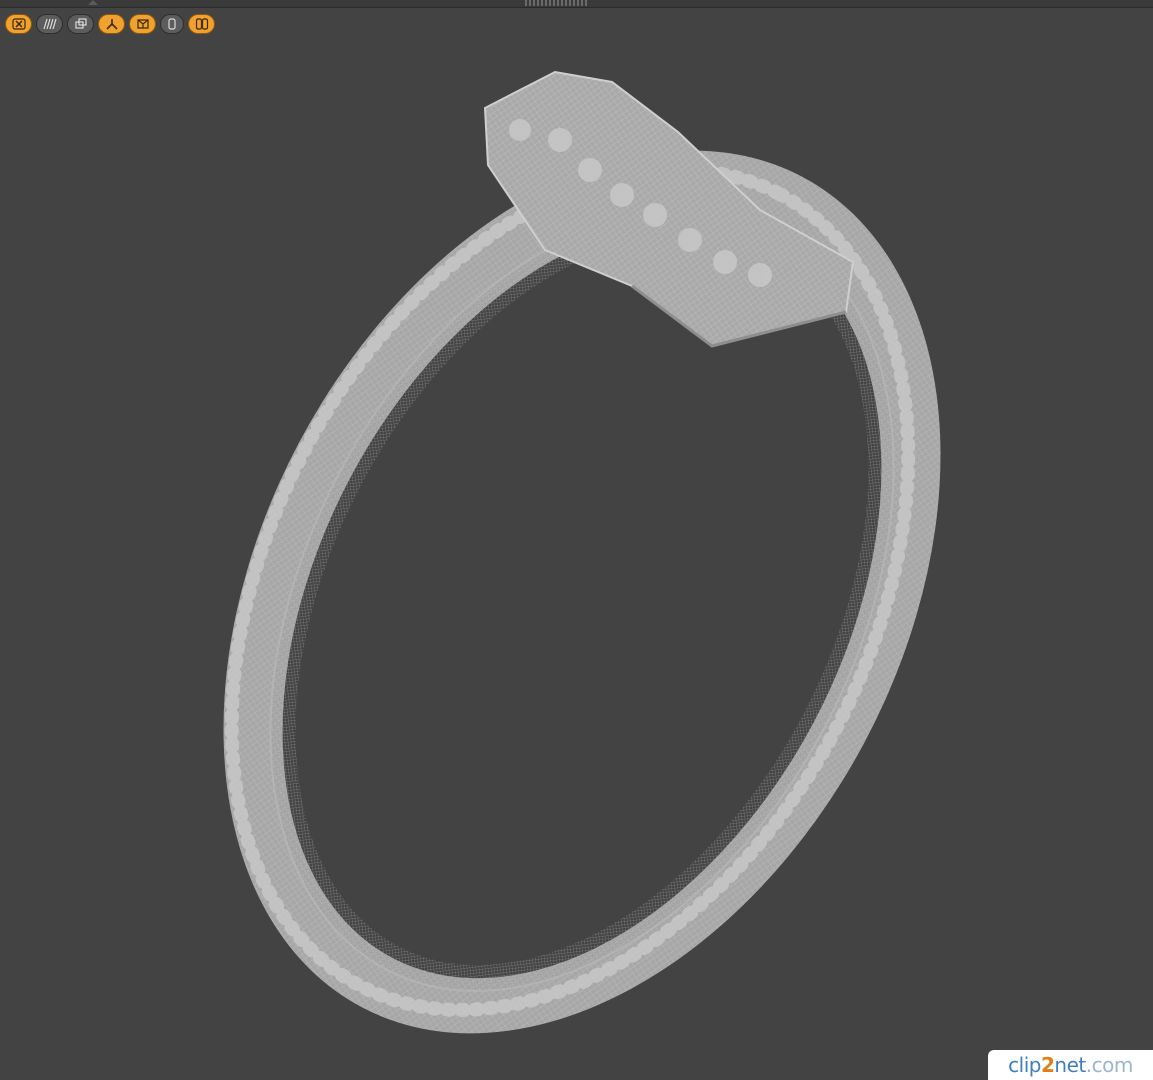  What do you see at coordinates (1024, 1065) in the screenshot?
I see `watermark-part-1: clip` at bounding box center [1024, 1065].